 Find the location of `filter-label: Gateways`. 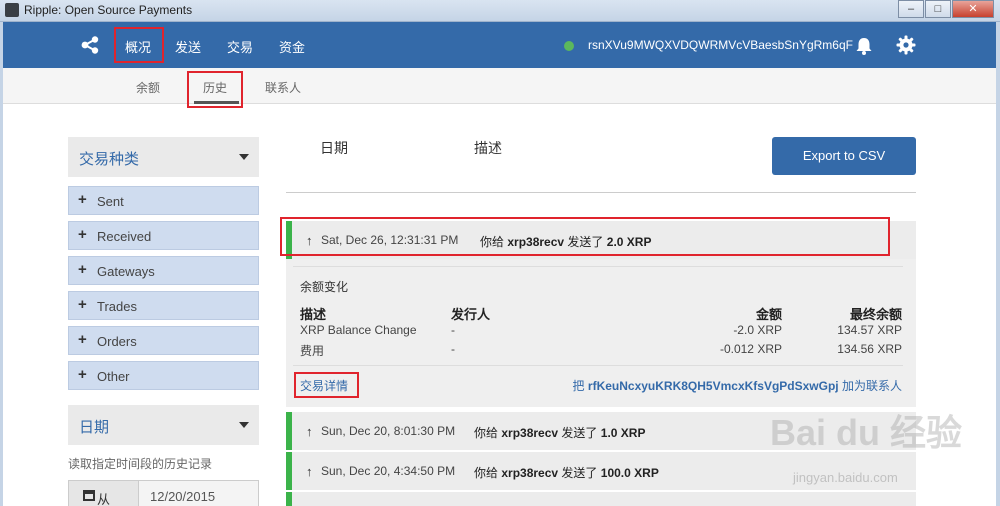

filter-label: Gateways is located at coordinates (126, 271).